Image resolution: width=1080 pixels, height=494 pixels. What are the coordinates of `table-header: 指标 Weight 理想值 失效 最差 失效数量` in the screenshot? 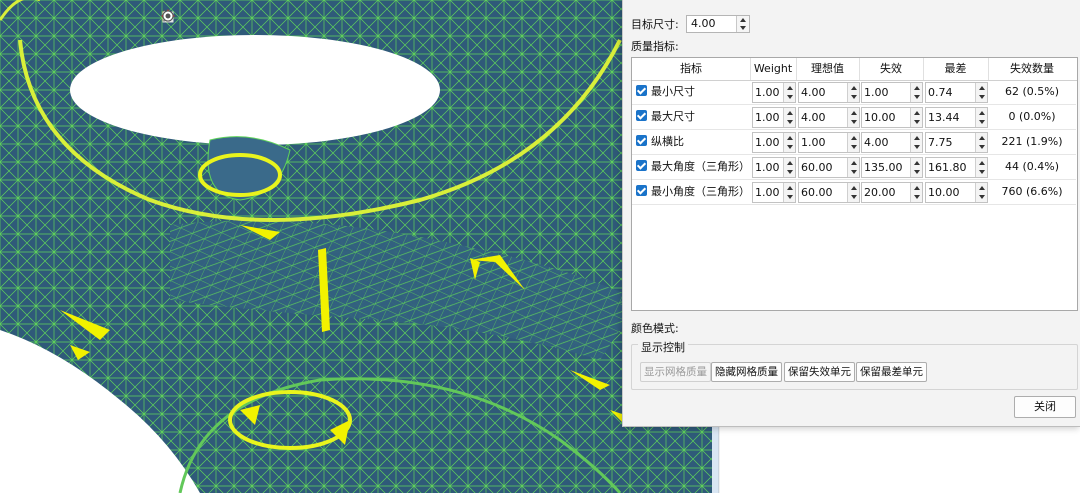 It's located at (854, 69).